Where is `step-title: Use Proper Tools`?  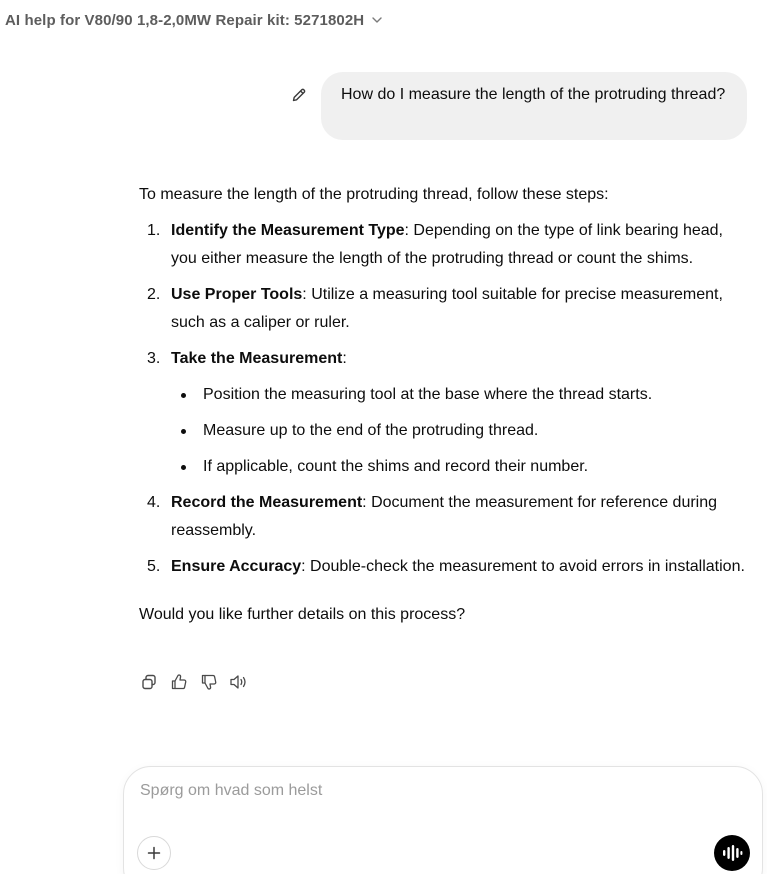
step-title: Use Proper Tools is located at coordinates (237, 294).